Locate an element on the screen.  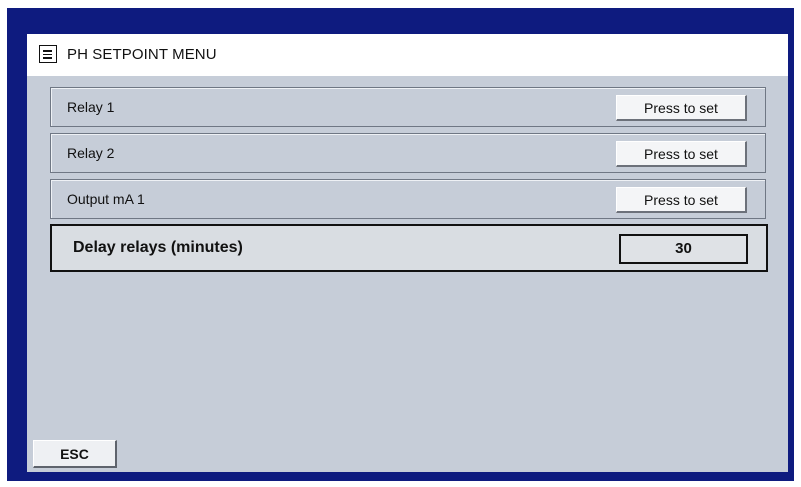
press-to-set-relay-2-button: Press to set is located at coordinates (681, 154).